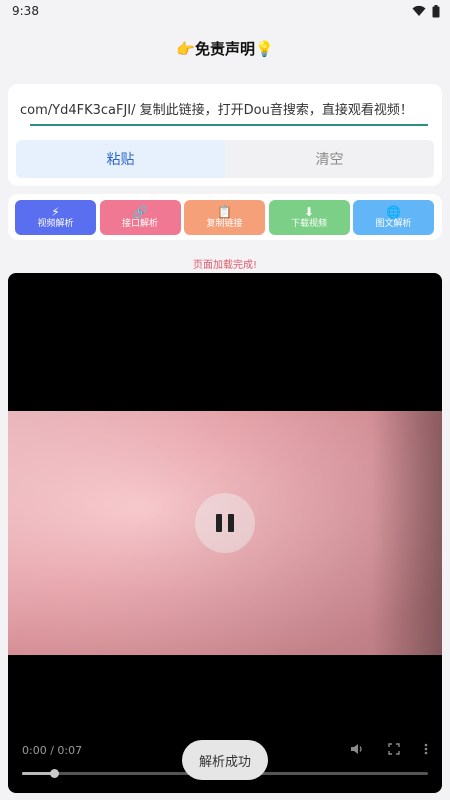 Image resolution: width=450 pixels, height=800 pixels. I want to click on video-parse-button: ⚡ 视频解析, so click(55, 217).